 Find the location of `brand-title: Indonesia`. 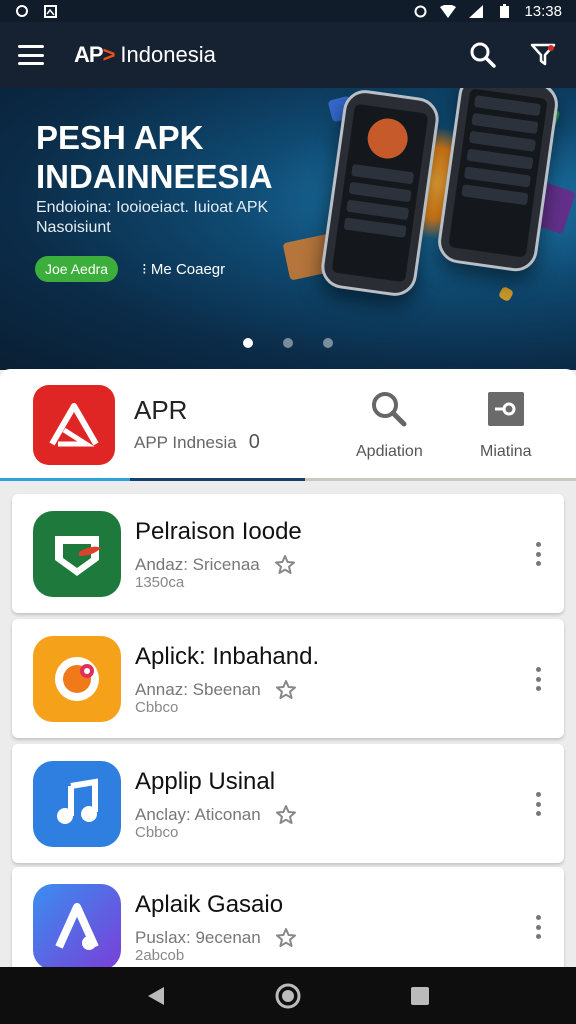

brand-title: Indonesia is located at coordinates (168, 54).